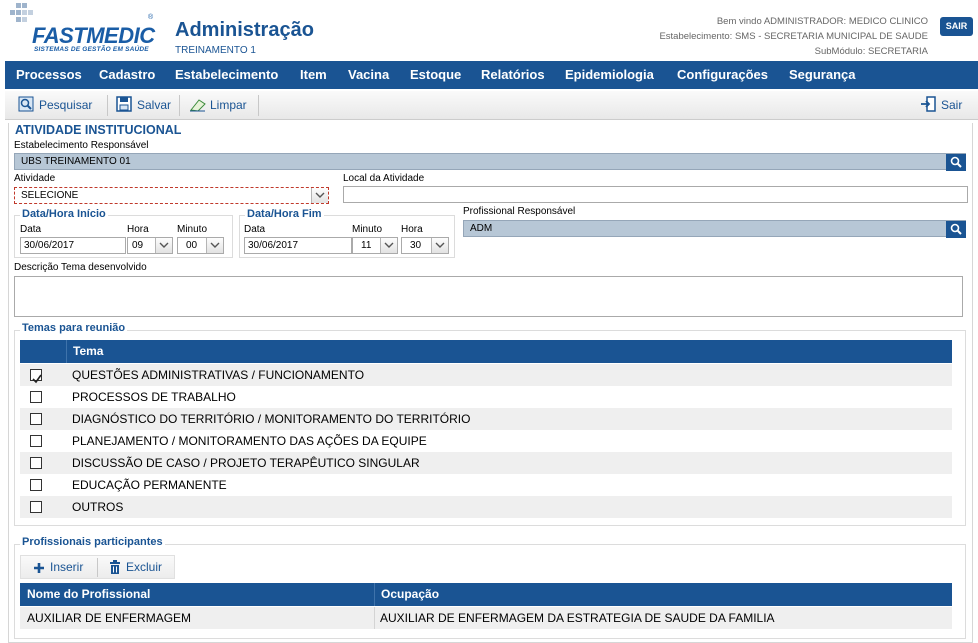 This screenshot has height=643, width=978. What do you see at coordinates (490, 162) in the screenshot?
I see `estab-field: UBS TREINAMENTO 01` at bounding box center [490, 162].